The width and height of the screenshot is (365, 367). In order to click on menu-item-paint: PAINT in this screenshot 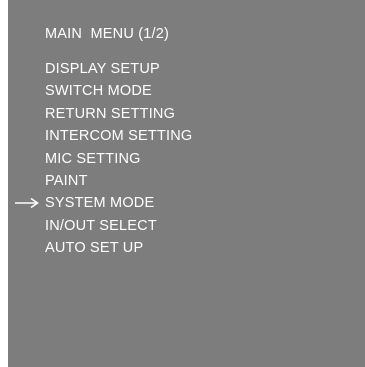, I will do `click(118, 181)`.